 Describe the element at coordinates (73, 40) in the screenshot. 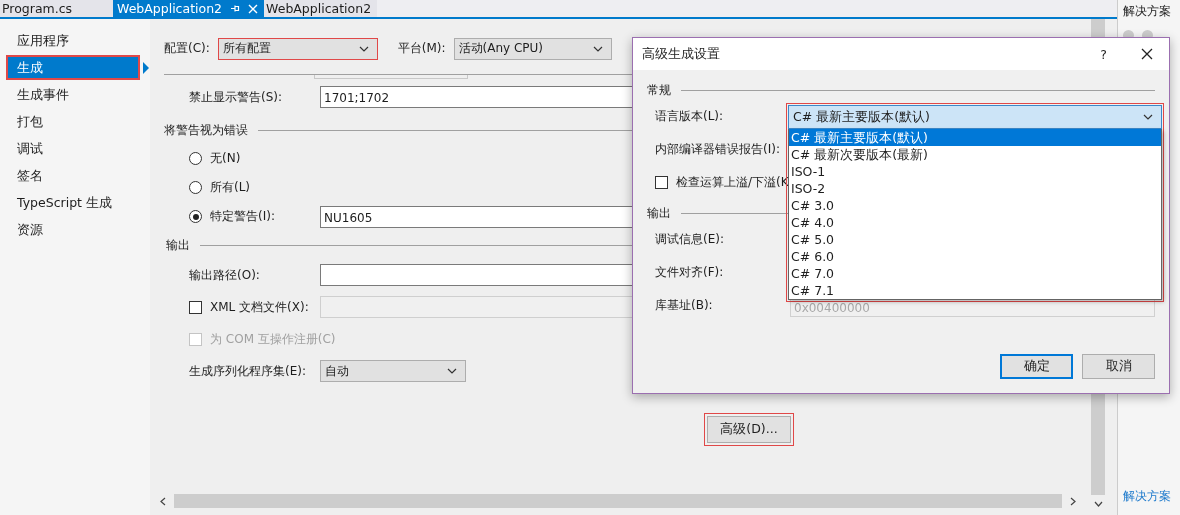

I see `sidebar-item: 应用程序` at that location.